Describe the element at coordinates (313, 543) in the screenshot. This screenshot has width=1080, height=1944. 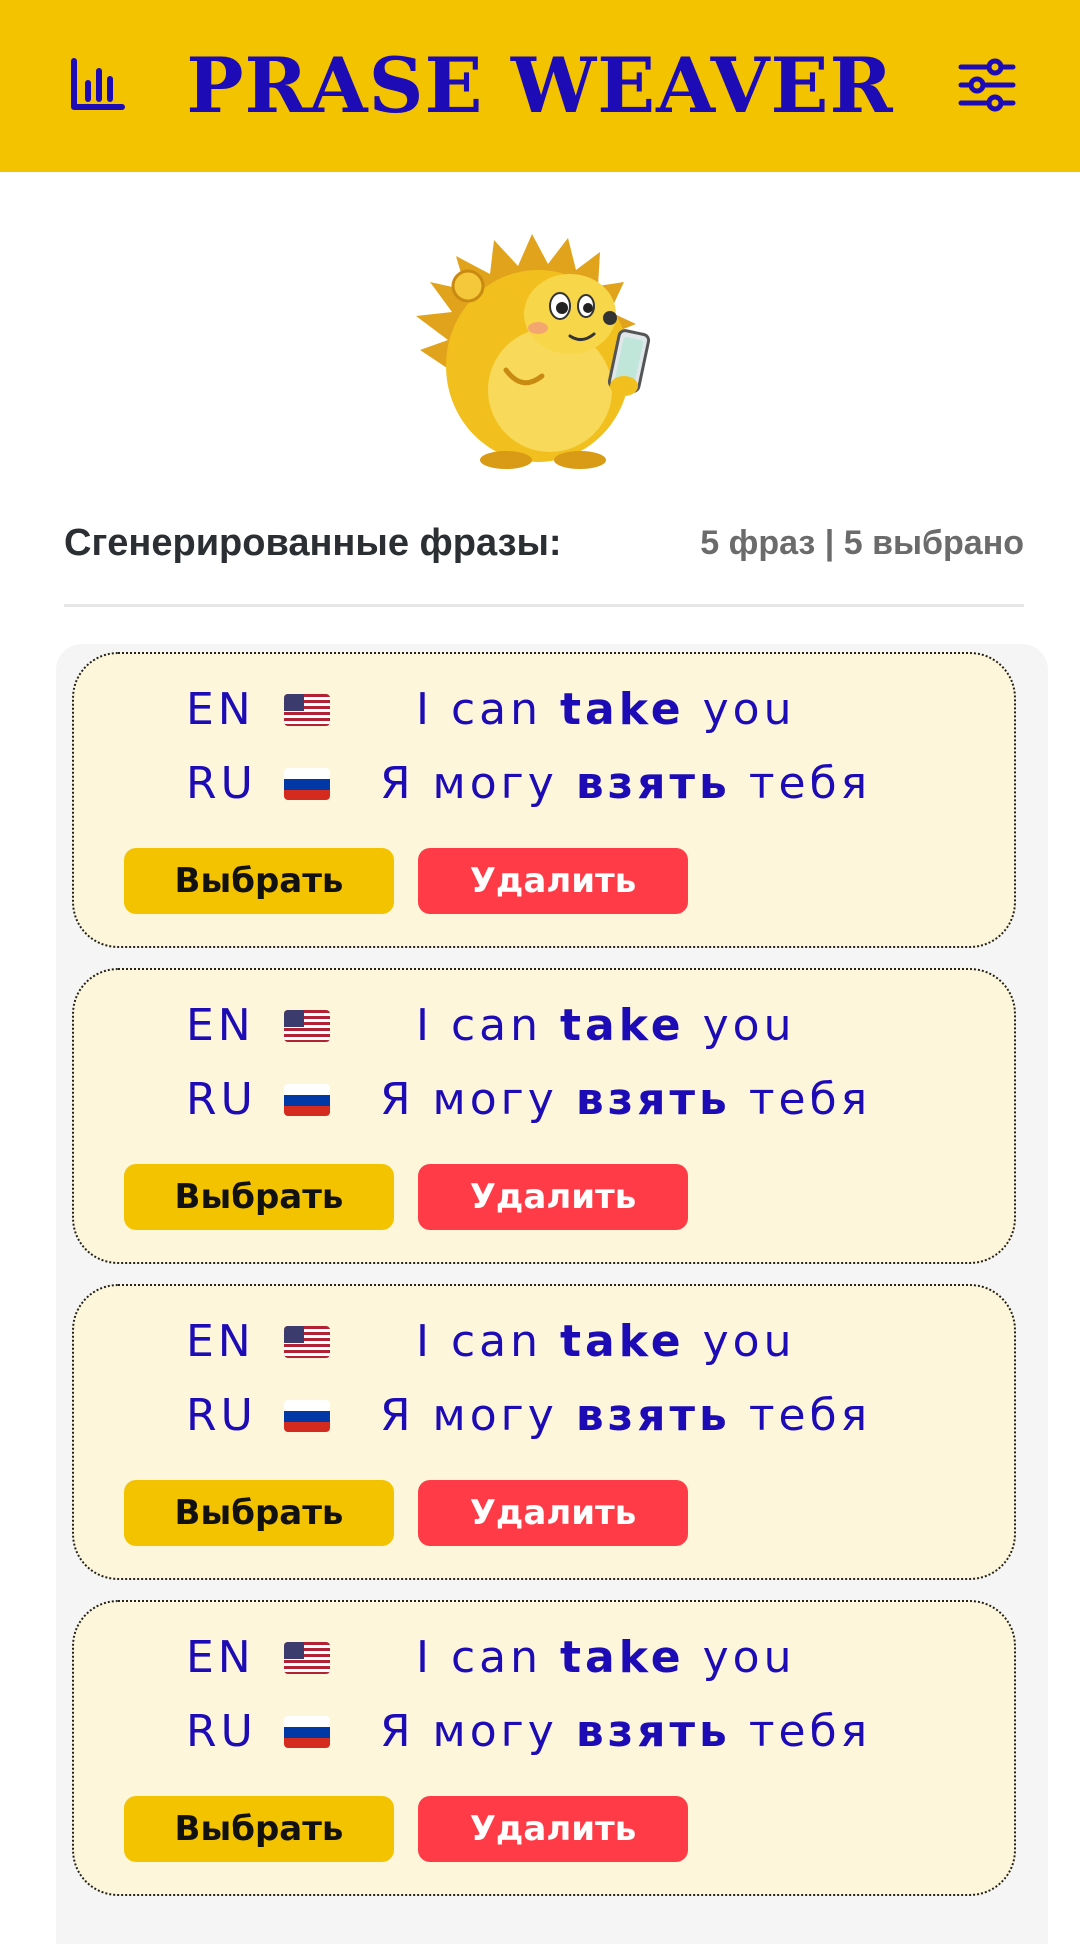
I see `section-title: Сгенерированные фразы:` at that location.